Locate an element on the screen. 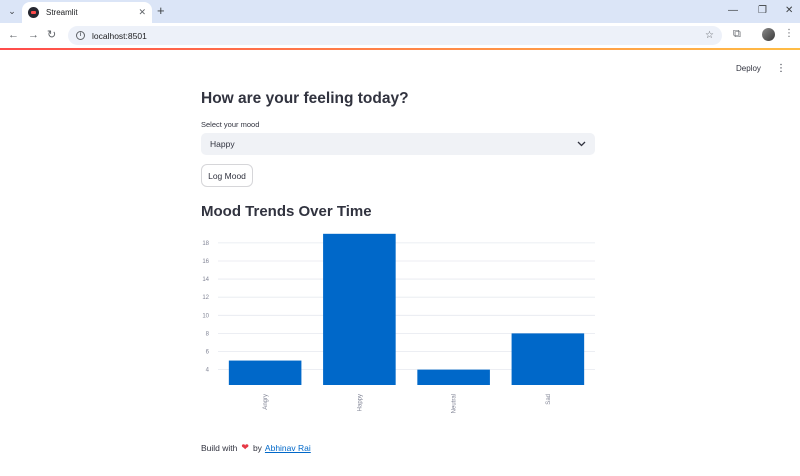 This screenshot has width=800, height=476. new-tab-icon: + is located at coordinates (161, 11).